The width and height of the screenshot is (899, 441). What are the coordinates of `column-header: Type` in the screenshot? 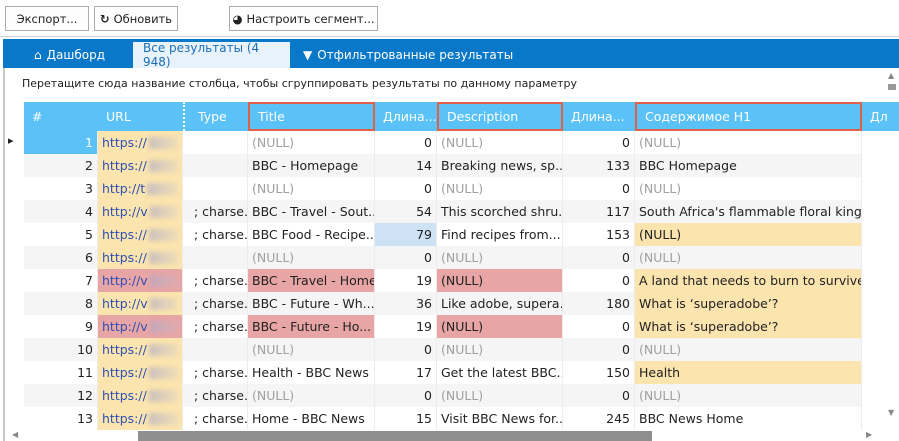 It's located at (219, 116).